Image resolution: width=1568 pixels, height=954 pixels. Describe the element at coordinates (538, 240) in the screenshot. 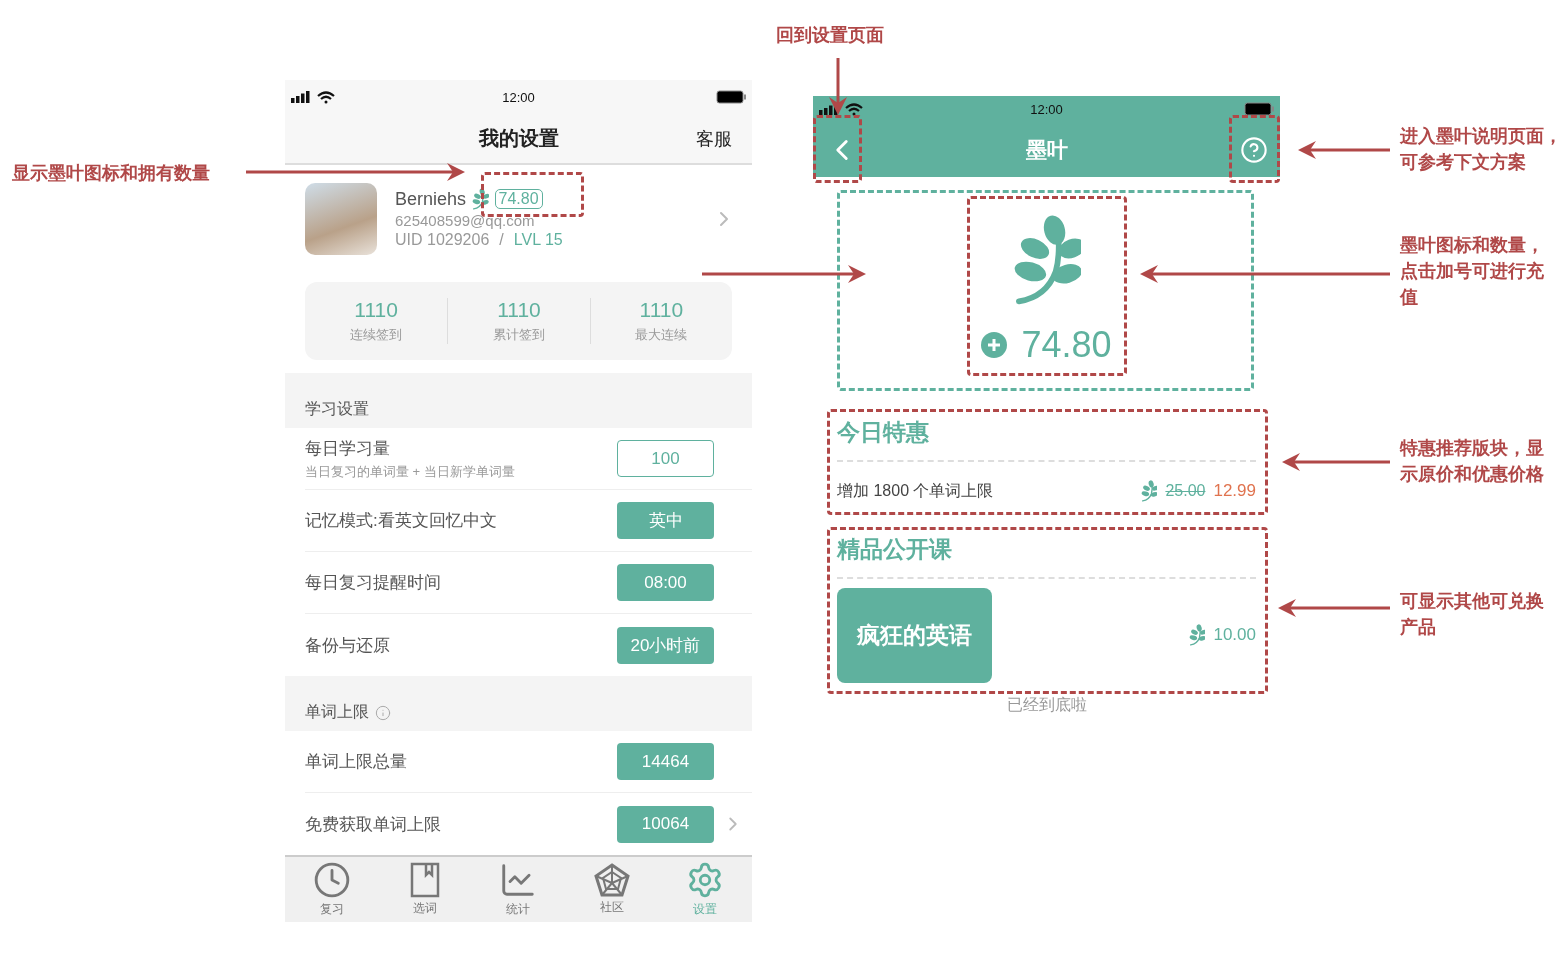

I see `user-level: LVL 15` at that location.